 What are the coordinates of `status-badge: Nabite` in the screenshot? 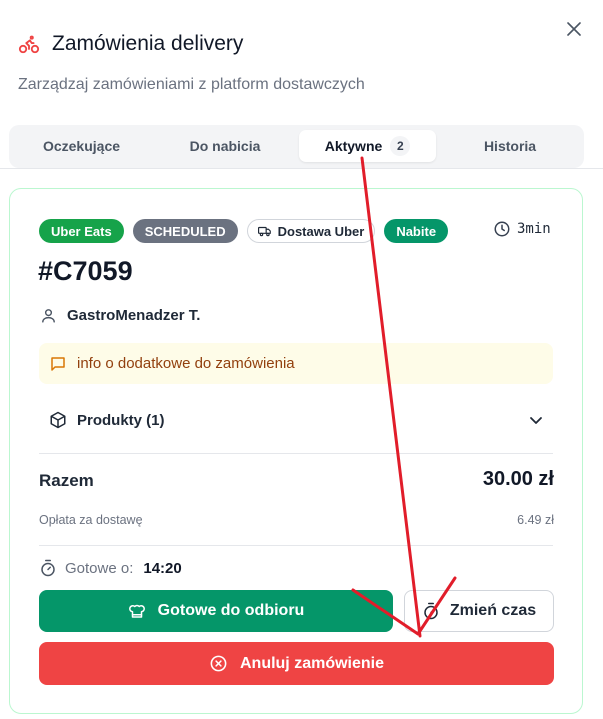 It's located at (416, 231).